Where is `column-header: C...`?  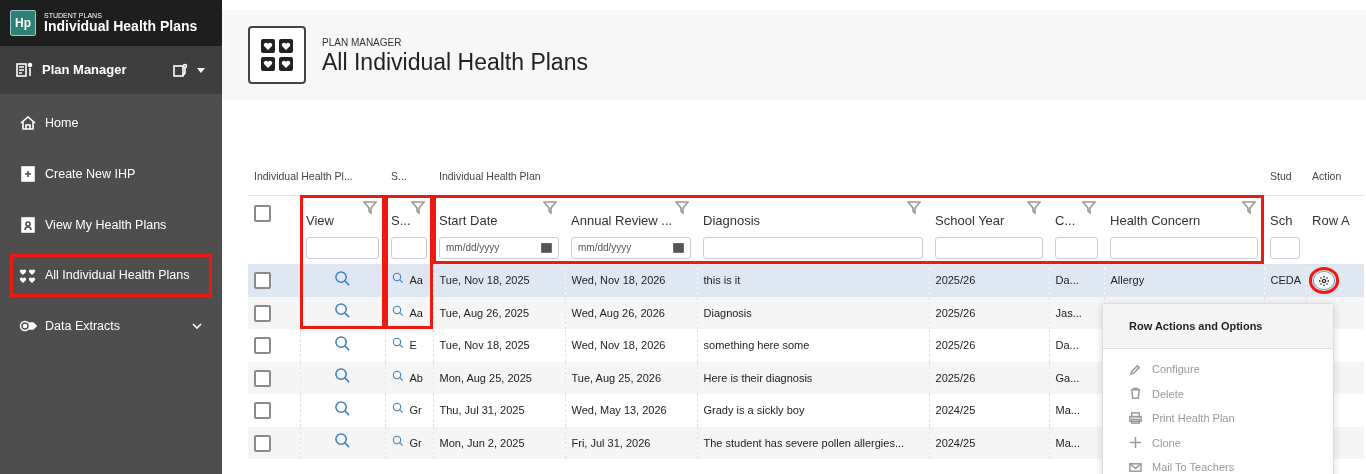 column-header: C... is located at coordinates (1065, 220).